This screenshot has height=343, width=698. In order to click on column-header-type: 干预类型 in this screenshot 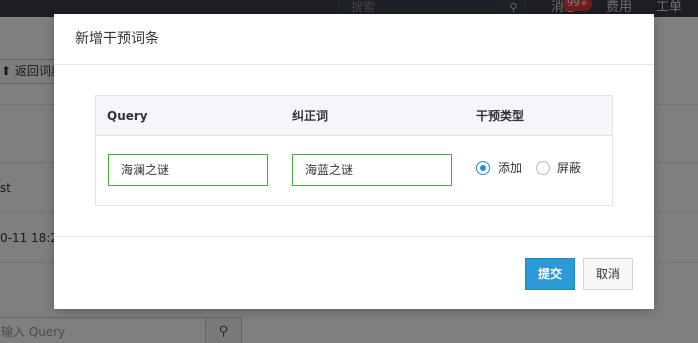, I will do `click(500, 116)`.